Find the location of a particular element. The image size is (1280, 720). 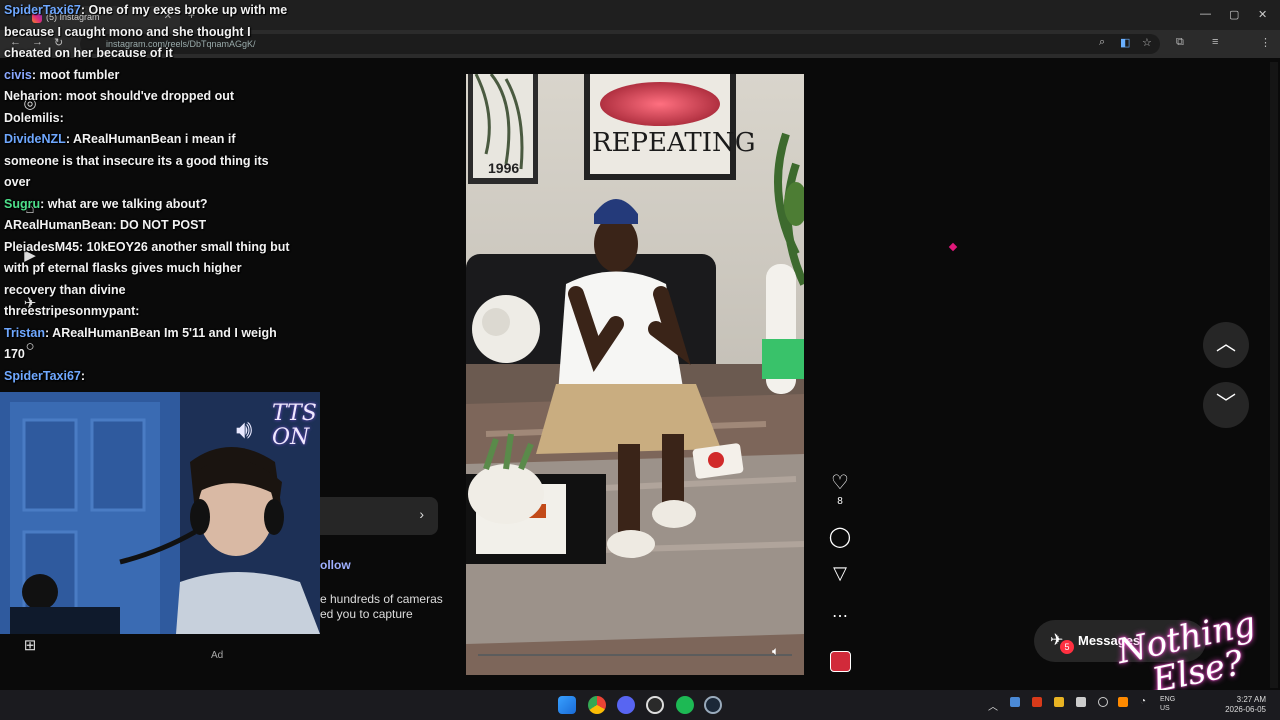

nothing-else-logo: Nothing Else? is located at coordinates (1192, 652).